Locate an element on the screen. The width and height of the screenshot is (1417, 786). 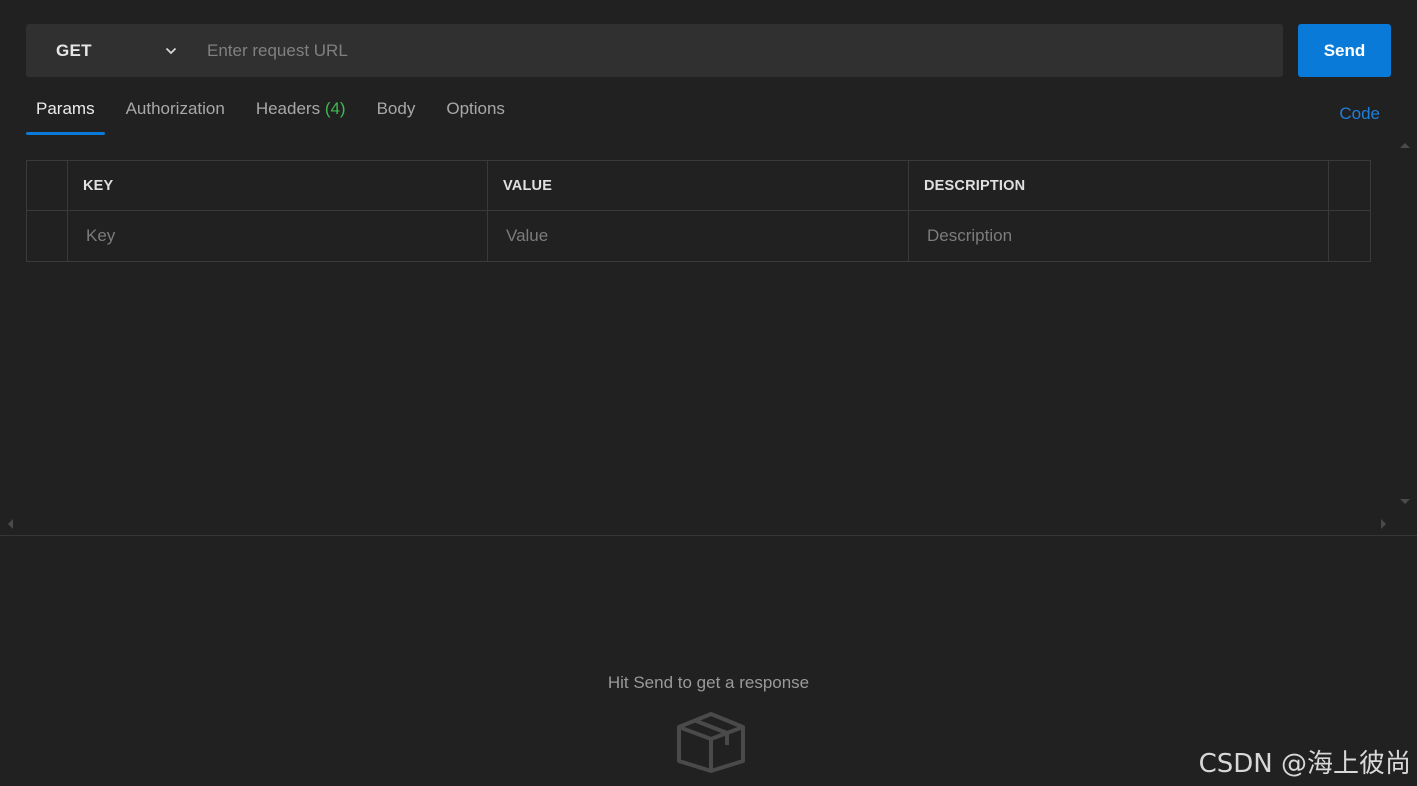
value-input is located at coordinates (697, 236).